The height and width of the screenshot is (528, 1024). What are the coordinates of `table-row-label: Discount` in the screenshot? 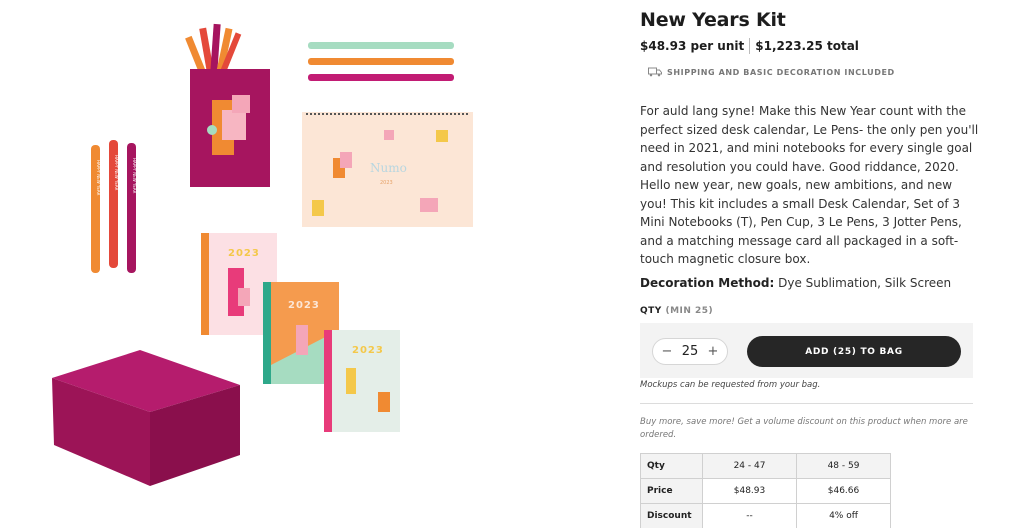 It's located at (671, 515).